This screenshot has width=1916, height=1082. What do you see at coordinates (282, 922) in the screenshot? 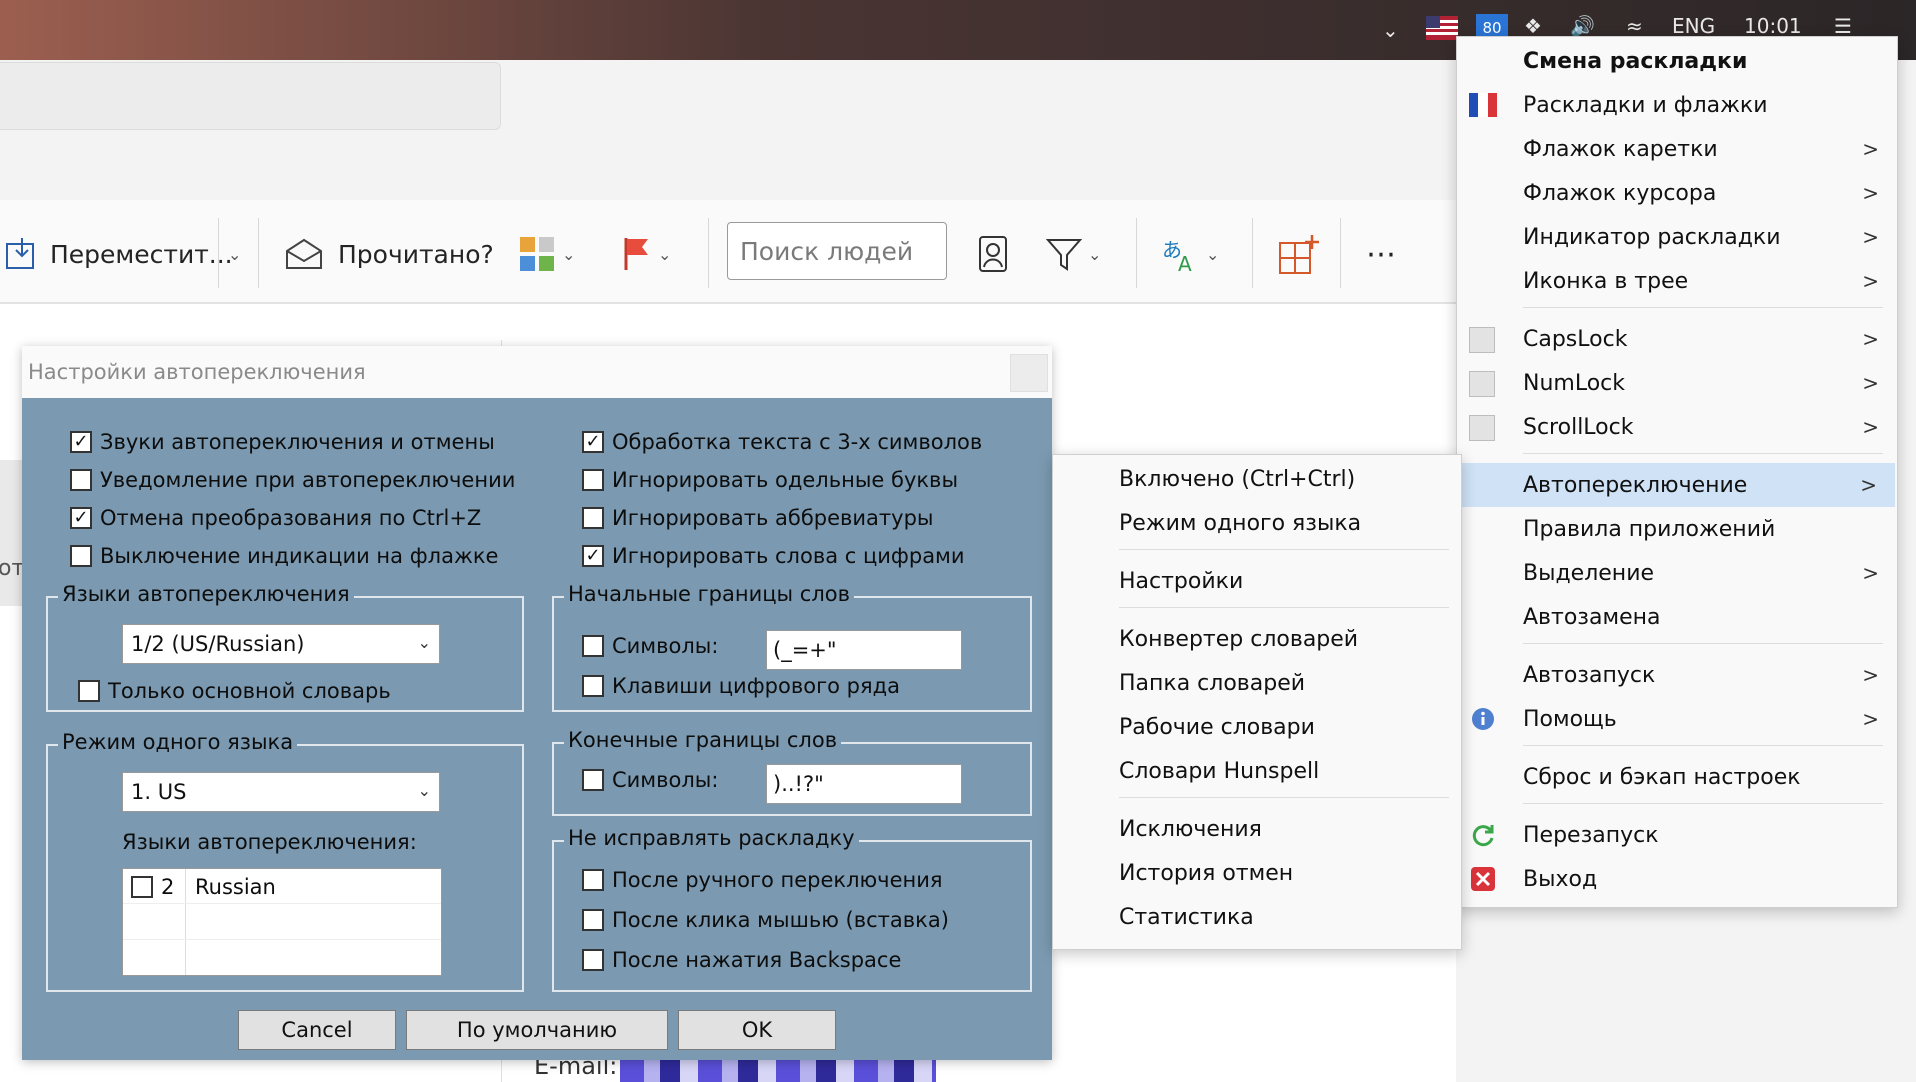
I see `languages-list: 2 Russian` at bounding box center [282, 922].